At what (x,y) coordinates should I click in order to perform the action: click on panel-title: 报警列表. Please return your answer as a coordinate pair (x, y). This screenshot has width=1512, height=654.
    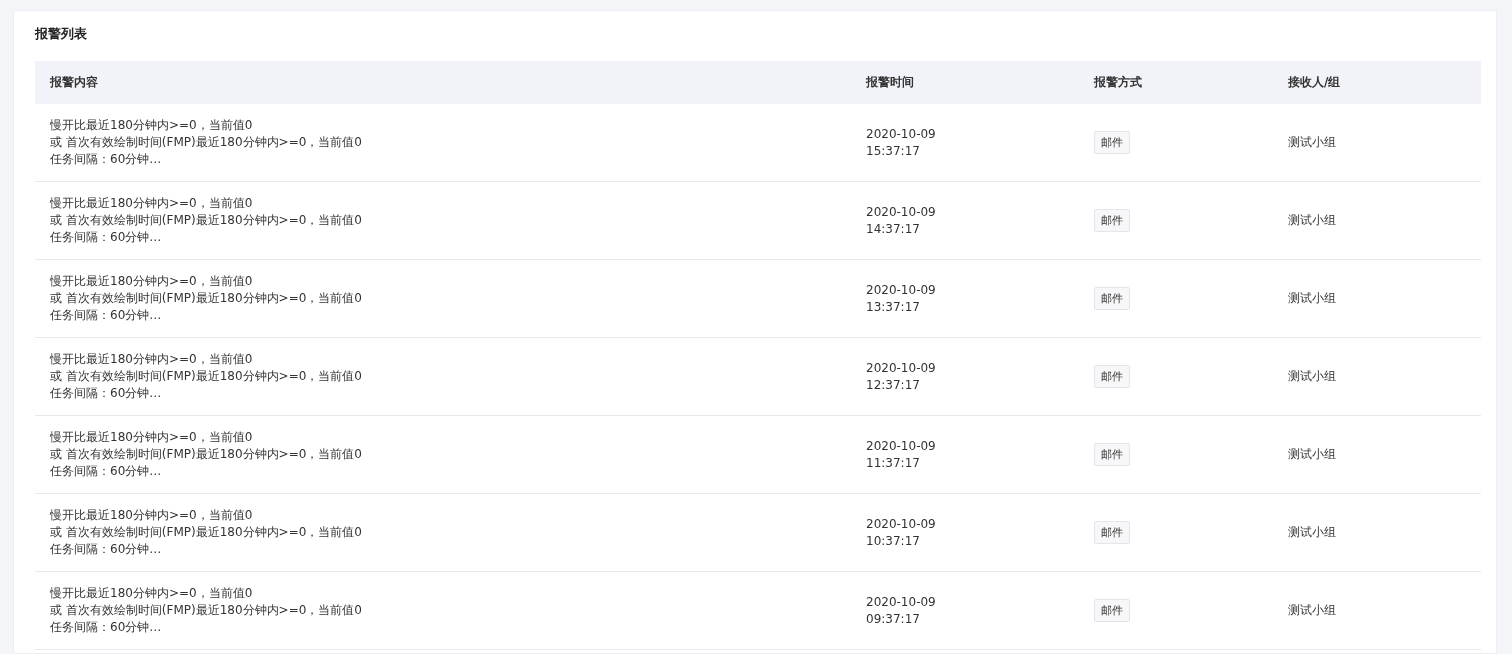
    Looking at the image, I should click on (61, 34).